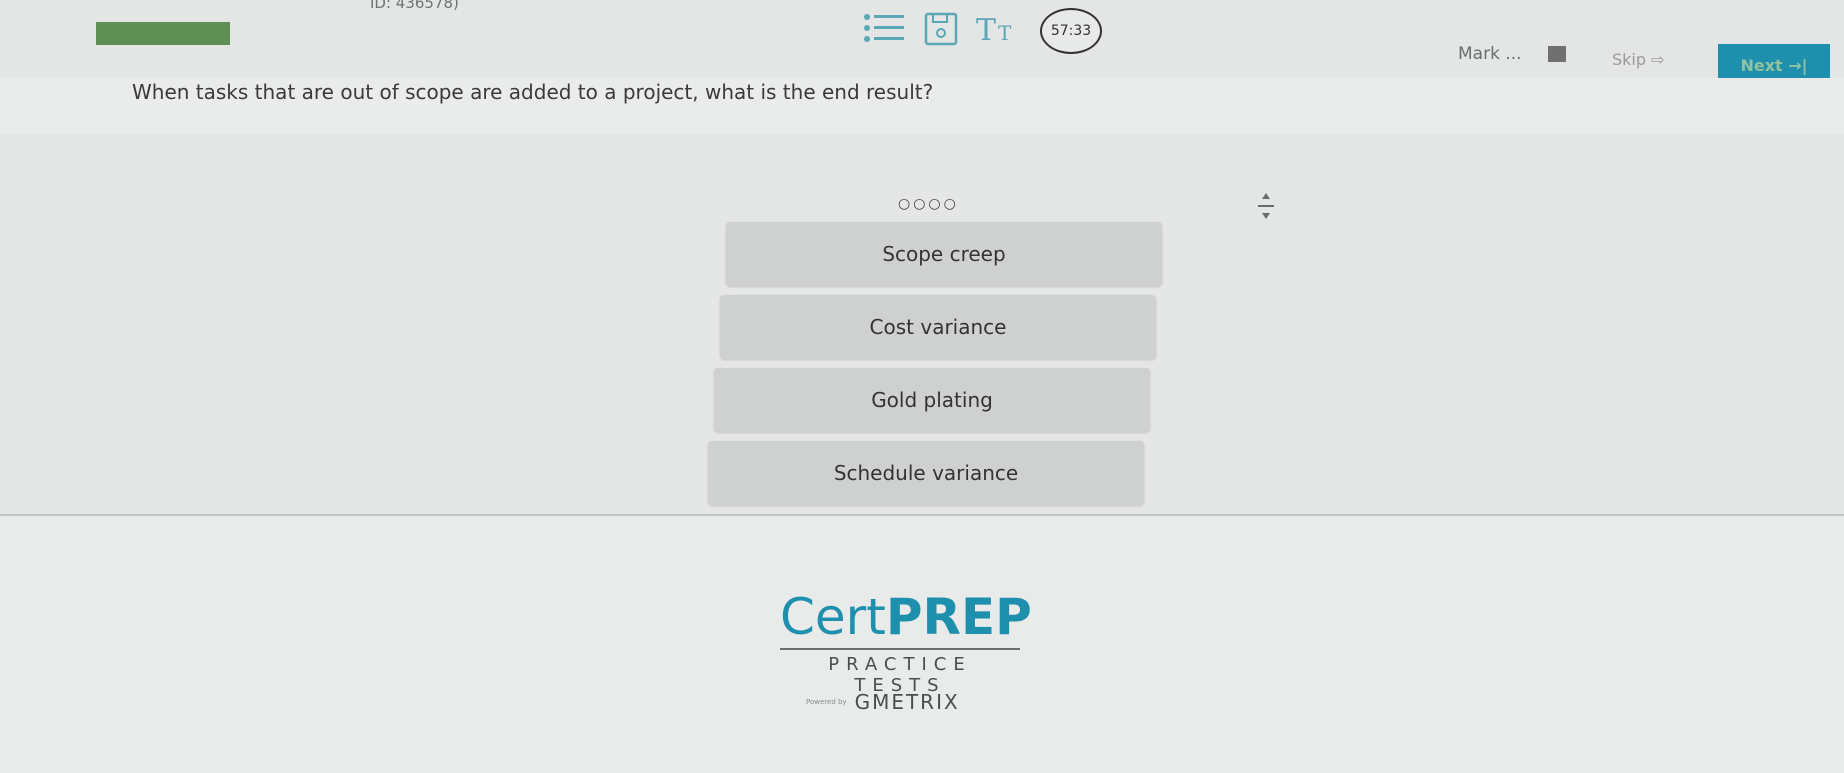 The width and height of the screenshot is (1844, 773). What do you see at coordinates (414, 6) in the screenshot?
I see `exam-id: ID: 436578)` at bounding box center [414, 6].